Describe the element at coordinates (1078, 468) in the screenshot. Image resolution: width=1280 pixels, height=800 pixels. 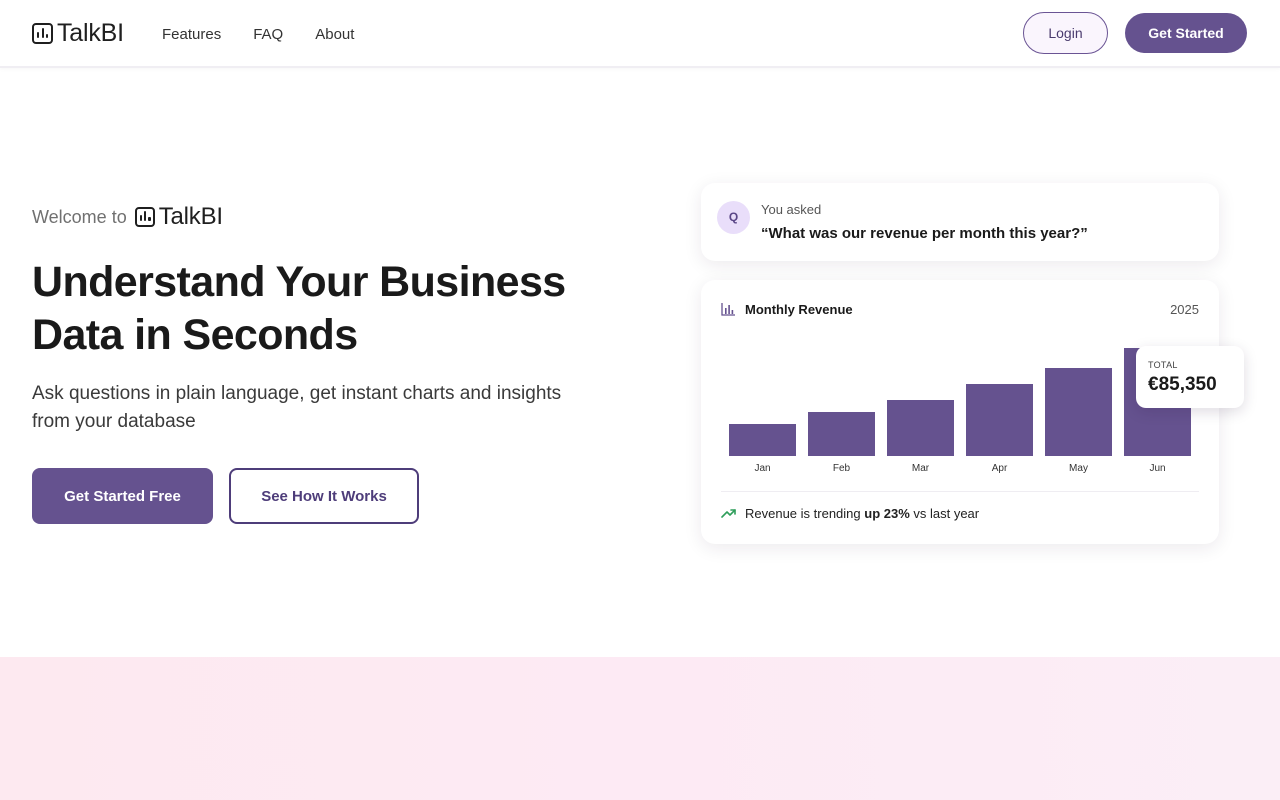
I see `x-tick-label: May` at that location.